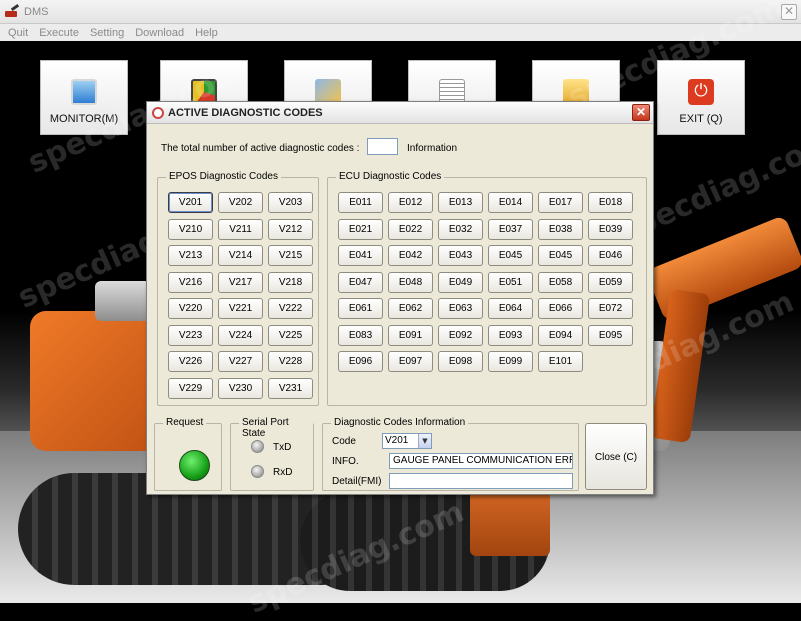 This screenshot has width=801, height=621. I want to click on code-button-e021: E021, so click(360, 229).